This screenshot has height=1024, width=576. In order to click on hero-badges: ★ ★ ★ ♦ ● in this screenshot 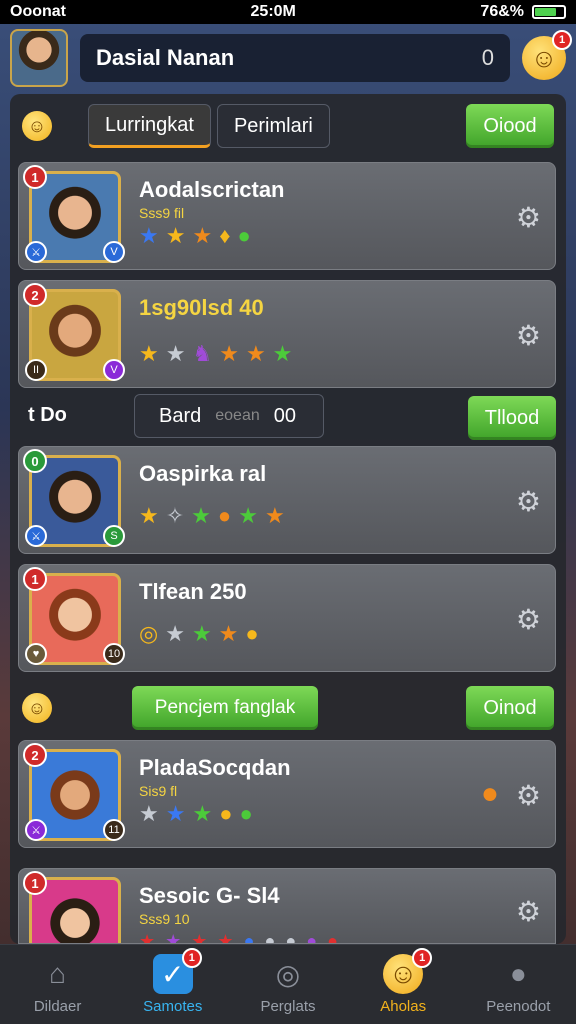, I will do `click(195, 236)`.